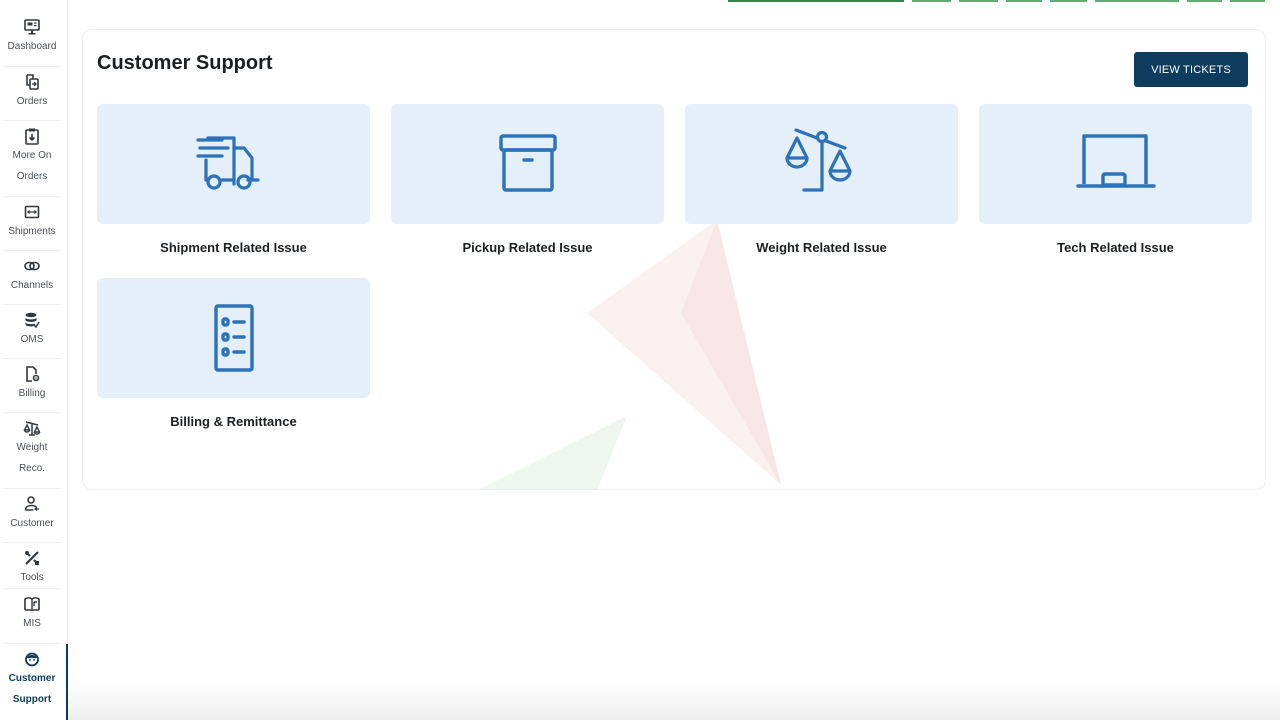 The image size is (1280, 720). I want to click on monitor-icon, so click(32, 27).